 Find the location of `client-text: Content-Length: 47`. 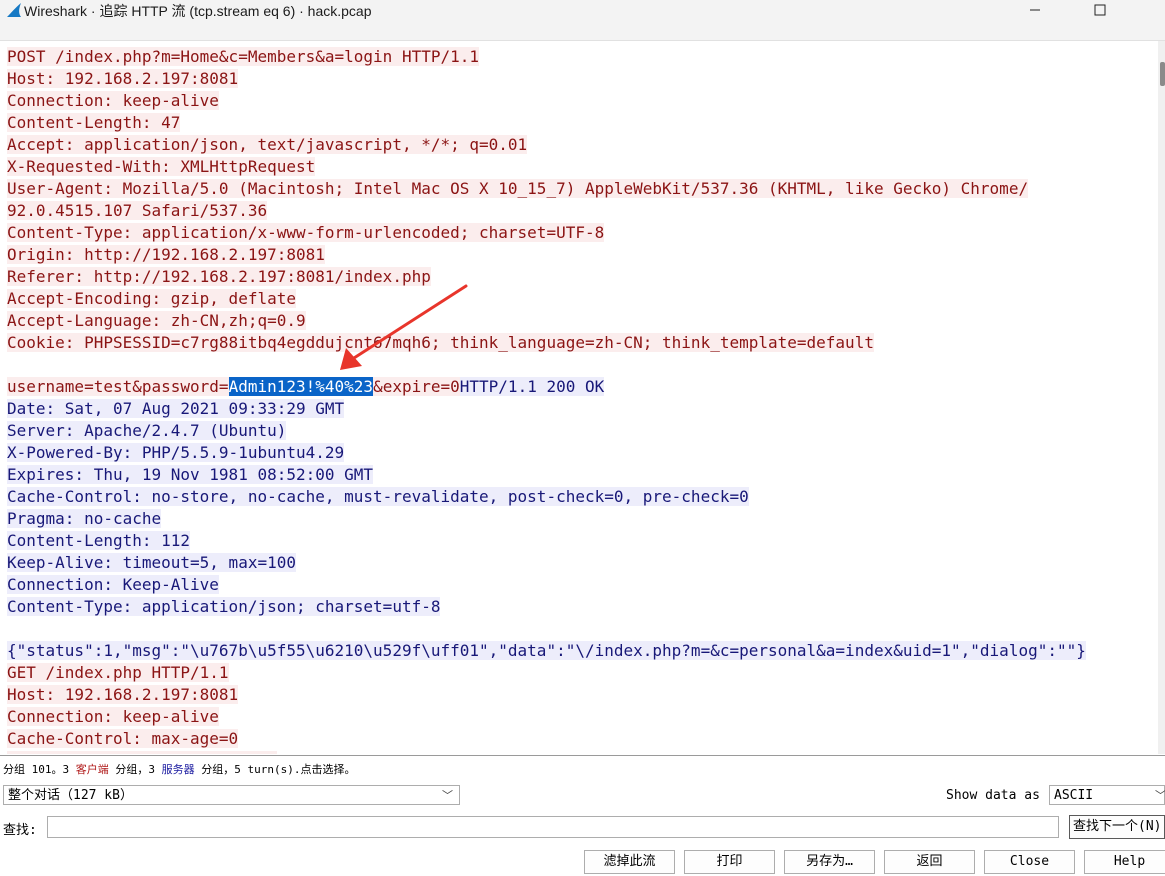

client-text: Content-Length: 47 is located at coordinates (94, 122).